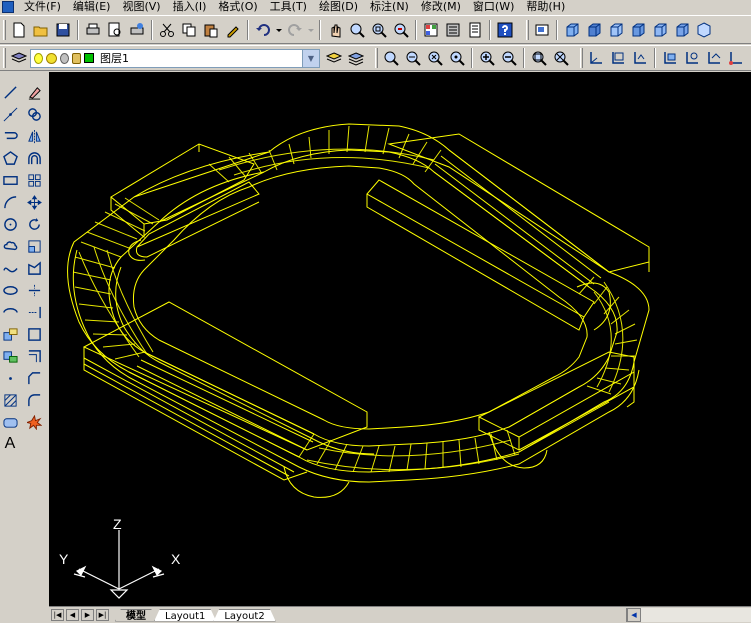  Describe the element at coordinates (357, 30) in the screenshot. I see `zoom-realtime-icon` at that location.